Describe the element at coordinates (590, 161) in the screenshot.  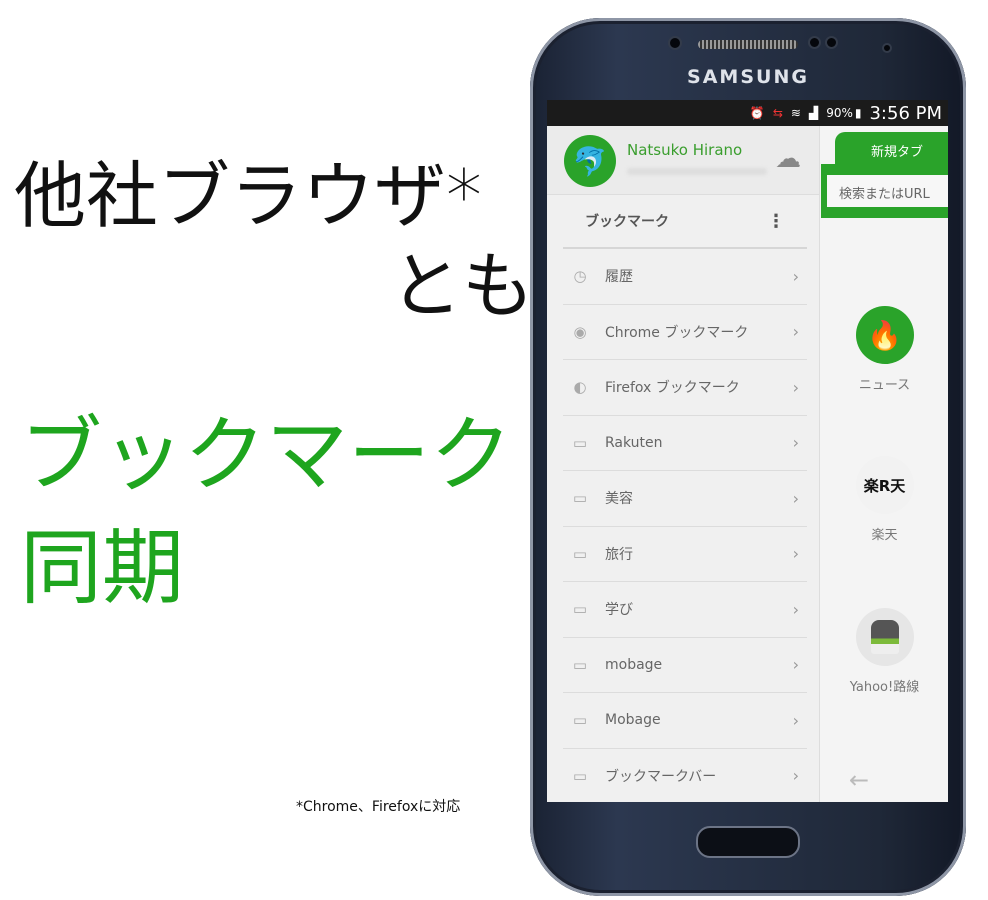
I see `dolphin-logo-icon: 🐬` at that location.